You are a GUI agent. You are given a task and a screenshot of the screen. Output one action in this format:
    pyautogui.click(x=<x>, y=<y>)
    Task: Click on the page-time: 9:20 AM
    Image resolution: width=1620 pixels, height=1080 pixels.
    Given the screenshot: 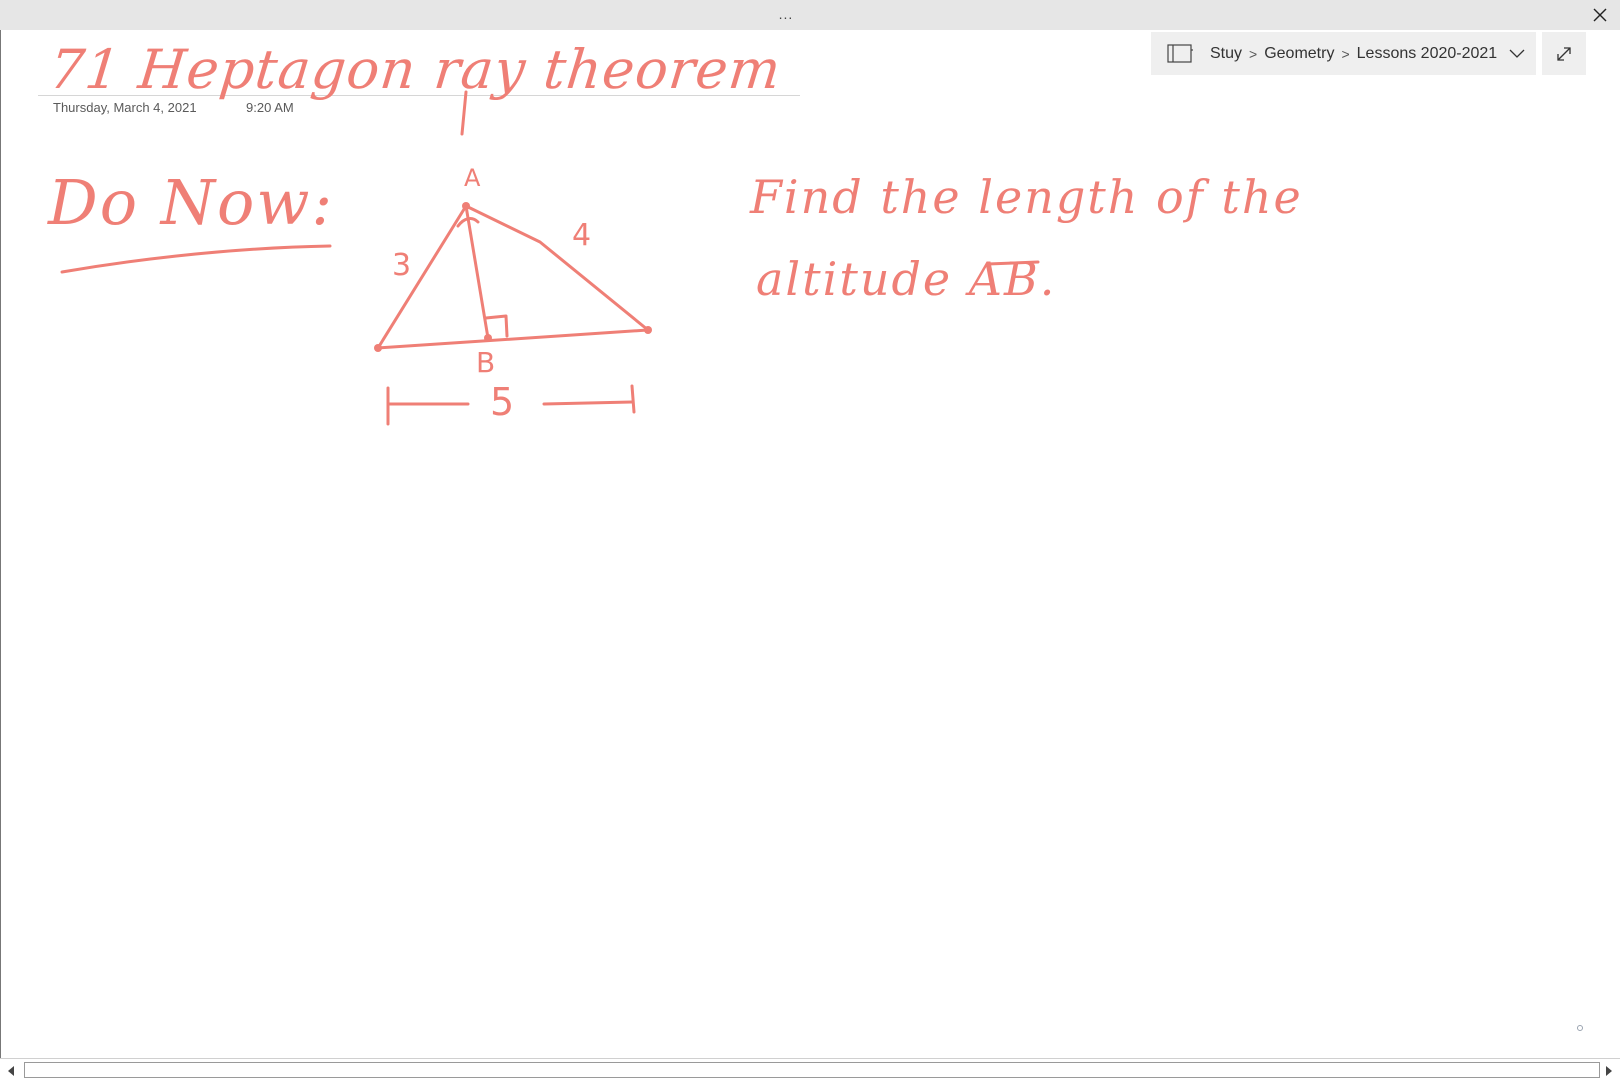 What is the action you would take?
    pyautogui.click(x=270, y=107)
    